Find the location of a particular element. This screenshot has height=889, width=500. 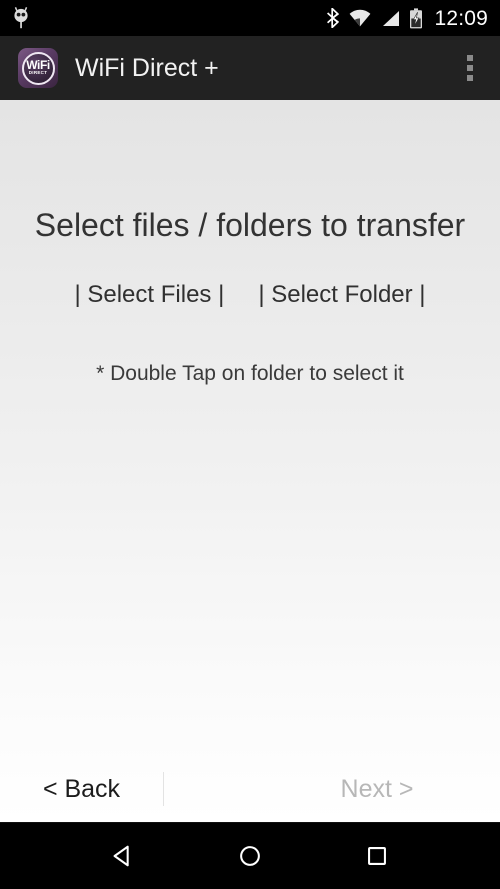

status-bar-system-icons: 12:09 is located at coordinates (407, 18).